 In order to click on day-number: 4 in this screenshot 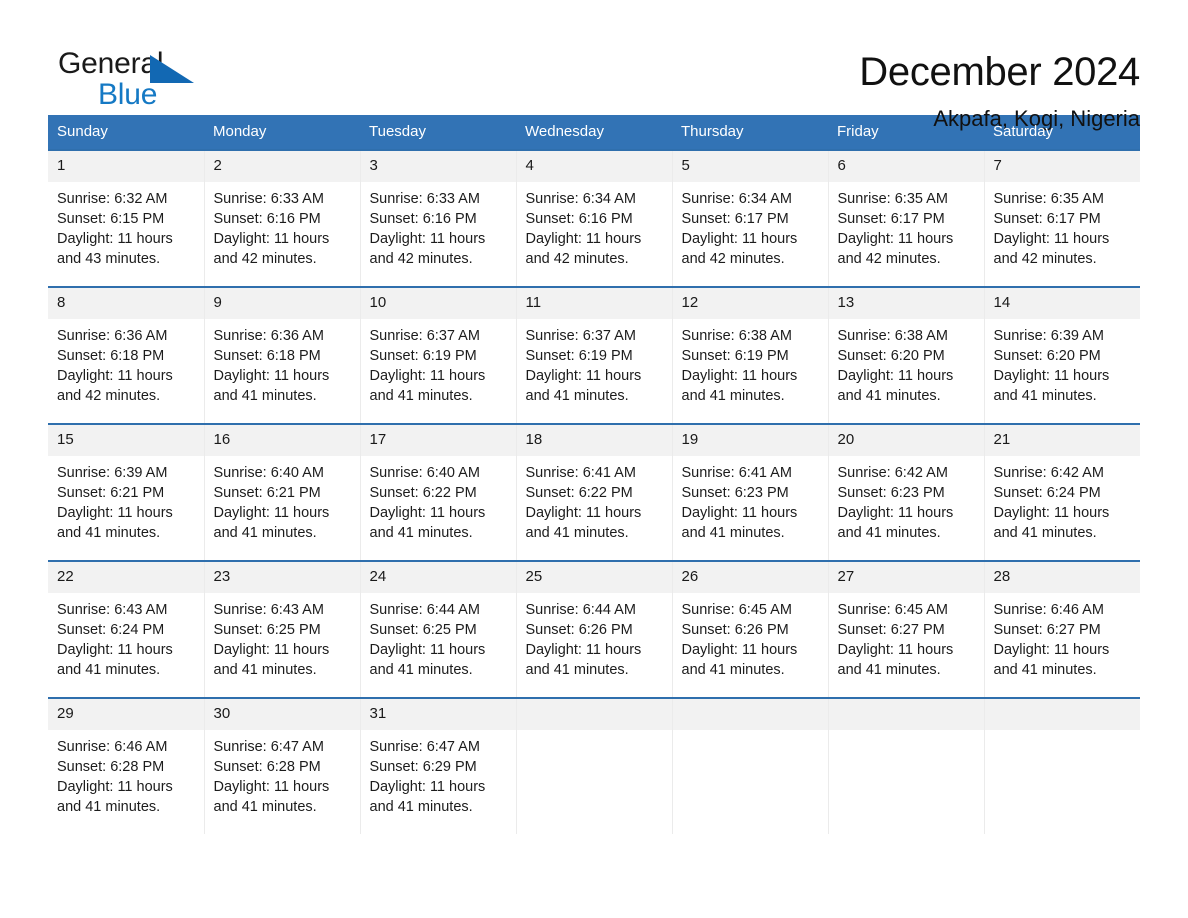, I will do `click(594, 166)`.